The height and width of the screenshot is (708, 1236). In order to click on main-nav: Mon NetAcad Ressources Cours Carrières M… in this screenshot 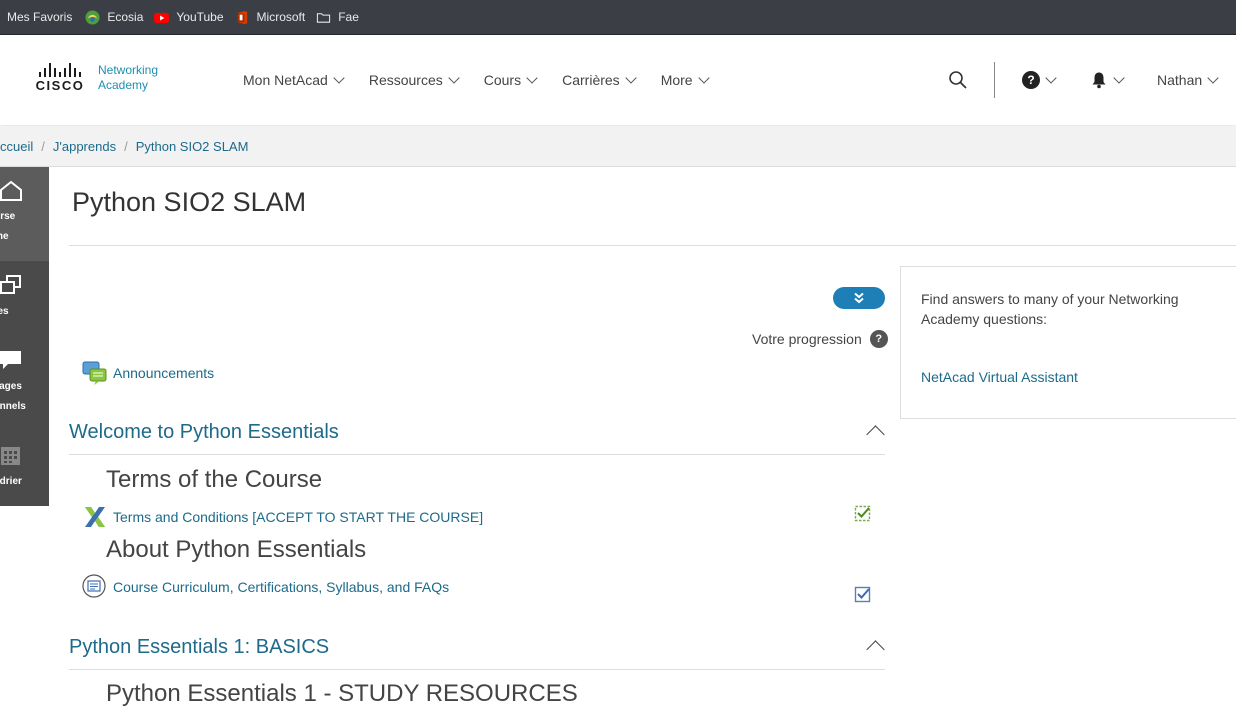, I will do `click(488, 80)`.